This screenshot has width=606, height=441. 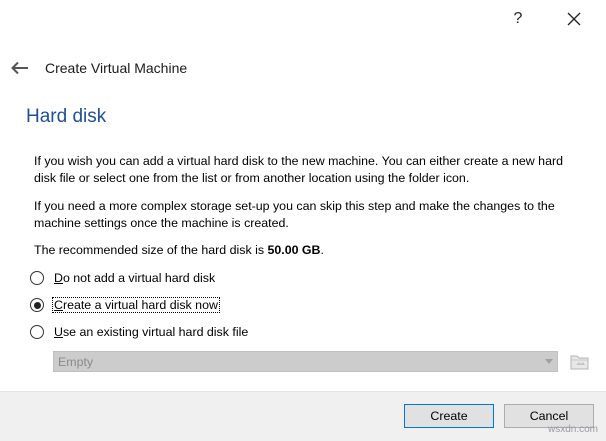 I want to click on radio-selected-dot, so click(x=37, y=305).